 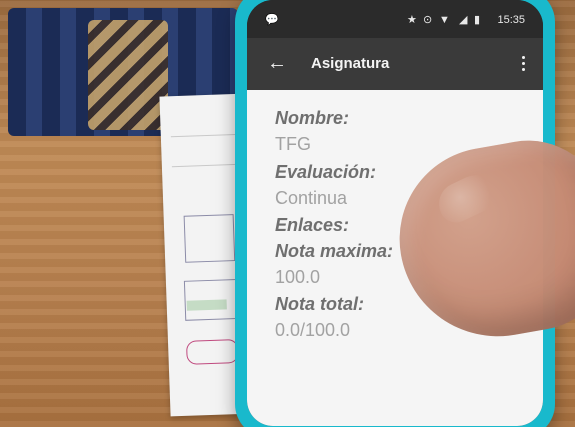 What do you see at coordinates (312, 225) in the screenshot?
I see `enlaces-label: Enlaces:` at bounding box center [312, 225].